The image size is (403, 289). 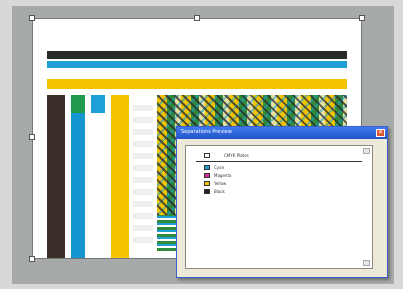 I want to click on separation-label: Black, so click(x=219, y=191).